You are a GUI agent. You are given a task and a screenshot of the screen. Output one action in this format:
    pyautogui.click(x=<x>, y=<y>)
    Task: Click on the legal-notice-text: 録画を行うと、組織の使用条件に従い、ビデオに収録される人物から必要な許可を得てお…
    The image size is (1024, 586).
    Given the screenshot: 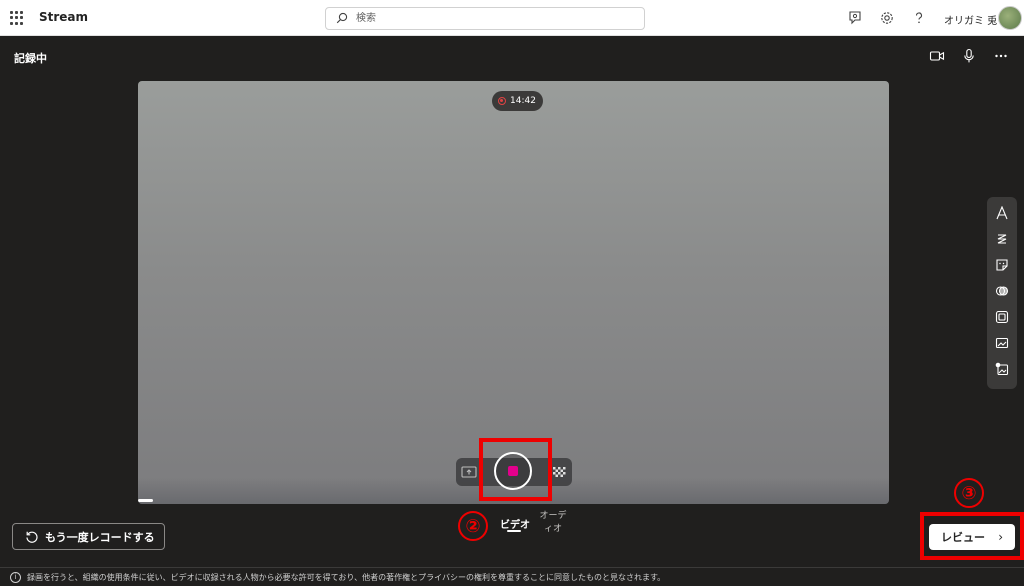 What is the action you would take?
    pyautogui.click(x=346, y=577)
    